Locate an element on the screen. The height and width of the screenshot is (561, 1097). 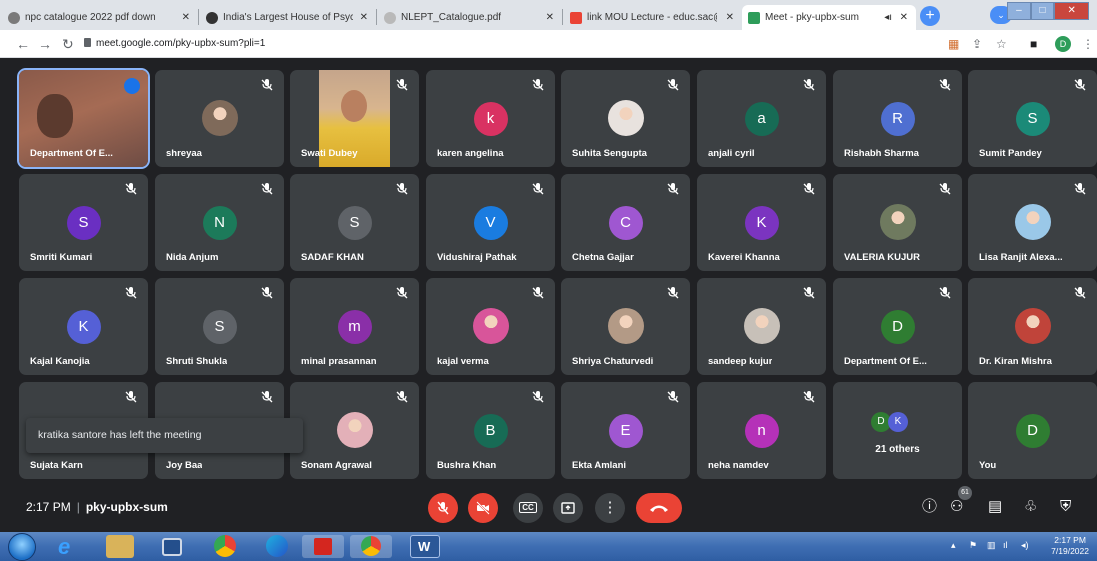
chrome-active-taskbar-icon is located at coordinates (371, 546).